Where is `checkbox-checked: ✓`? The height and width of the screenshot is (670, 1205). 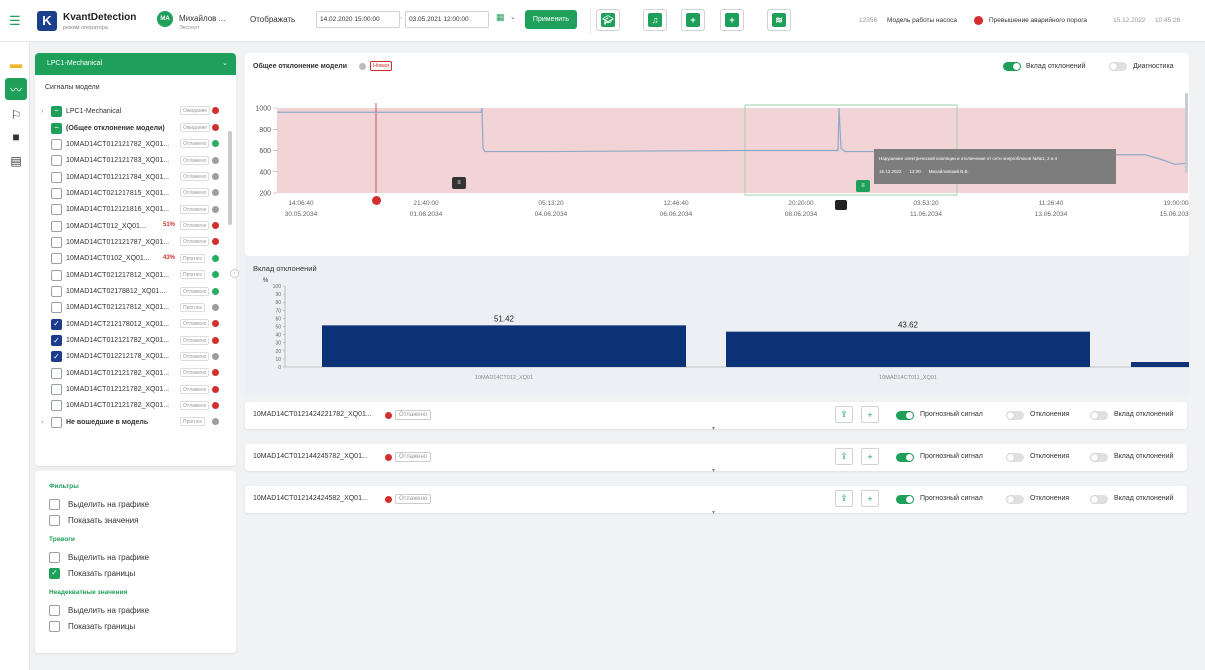
checkbox-checked: ✓ is located at coordinates (54, 573).